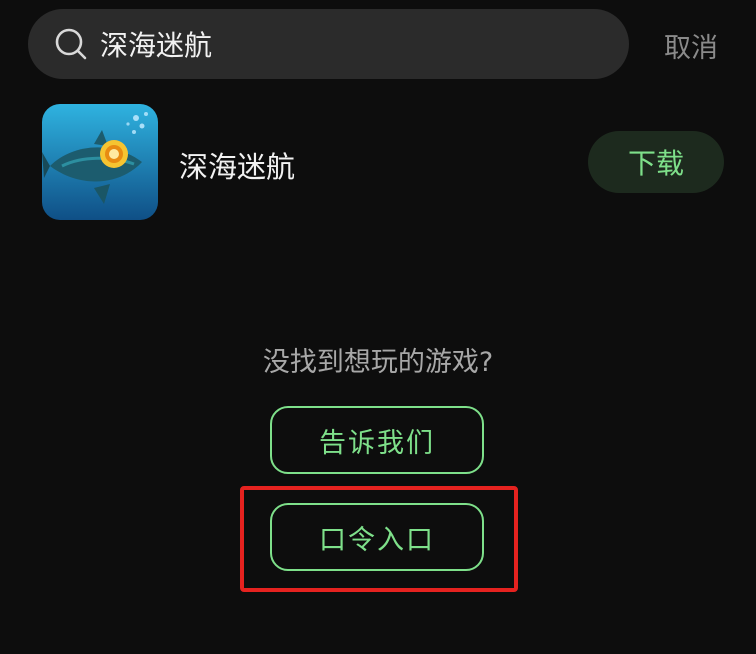 This screenshot has width=756, height=654. I want to click on not-found-hint: 没找到想玩的游戏?, so click(378, 362).